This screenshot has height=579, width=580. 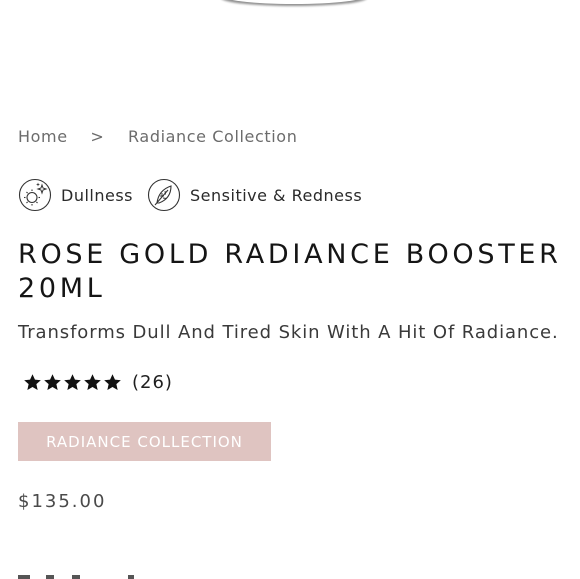 What do you see at coordinates (35, 195) in the screenshot?
I see `radiance-face-icon` at bounding box center [35, 195].